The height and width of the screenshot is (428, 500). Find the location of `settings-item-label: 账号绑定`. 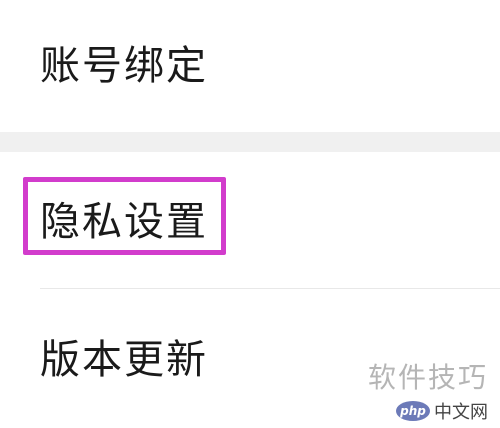

settings-item-label: 账号绑定 is located at coordinates (124, 66).